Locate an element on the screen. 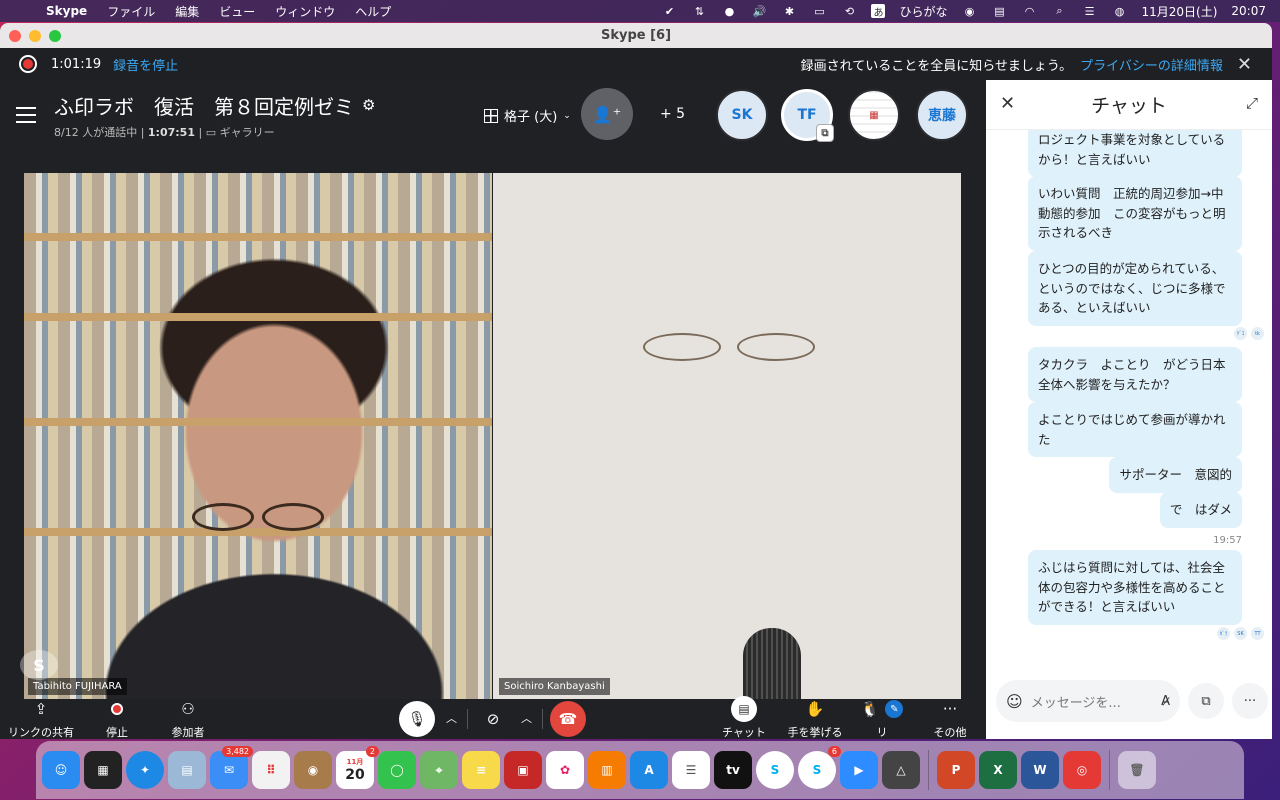 Image resolution: width=1280 pixels, height=800 pixels. end-call-button: ☎ is located at coordinates (568, 719).